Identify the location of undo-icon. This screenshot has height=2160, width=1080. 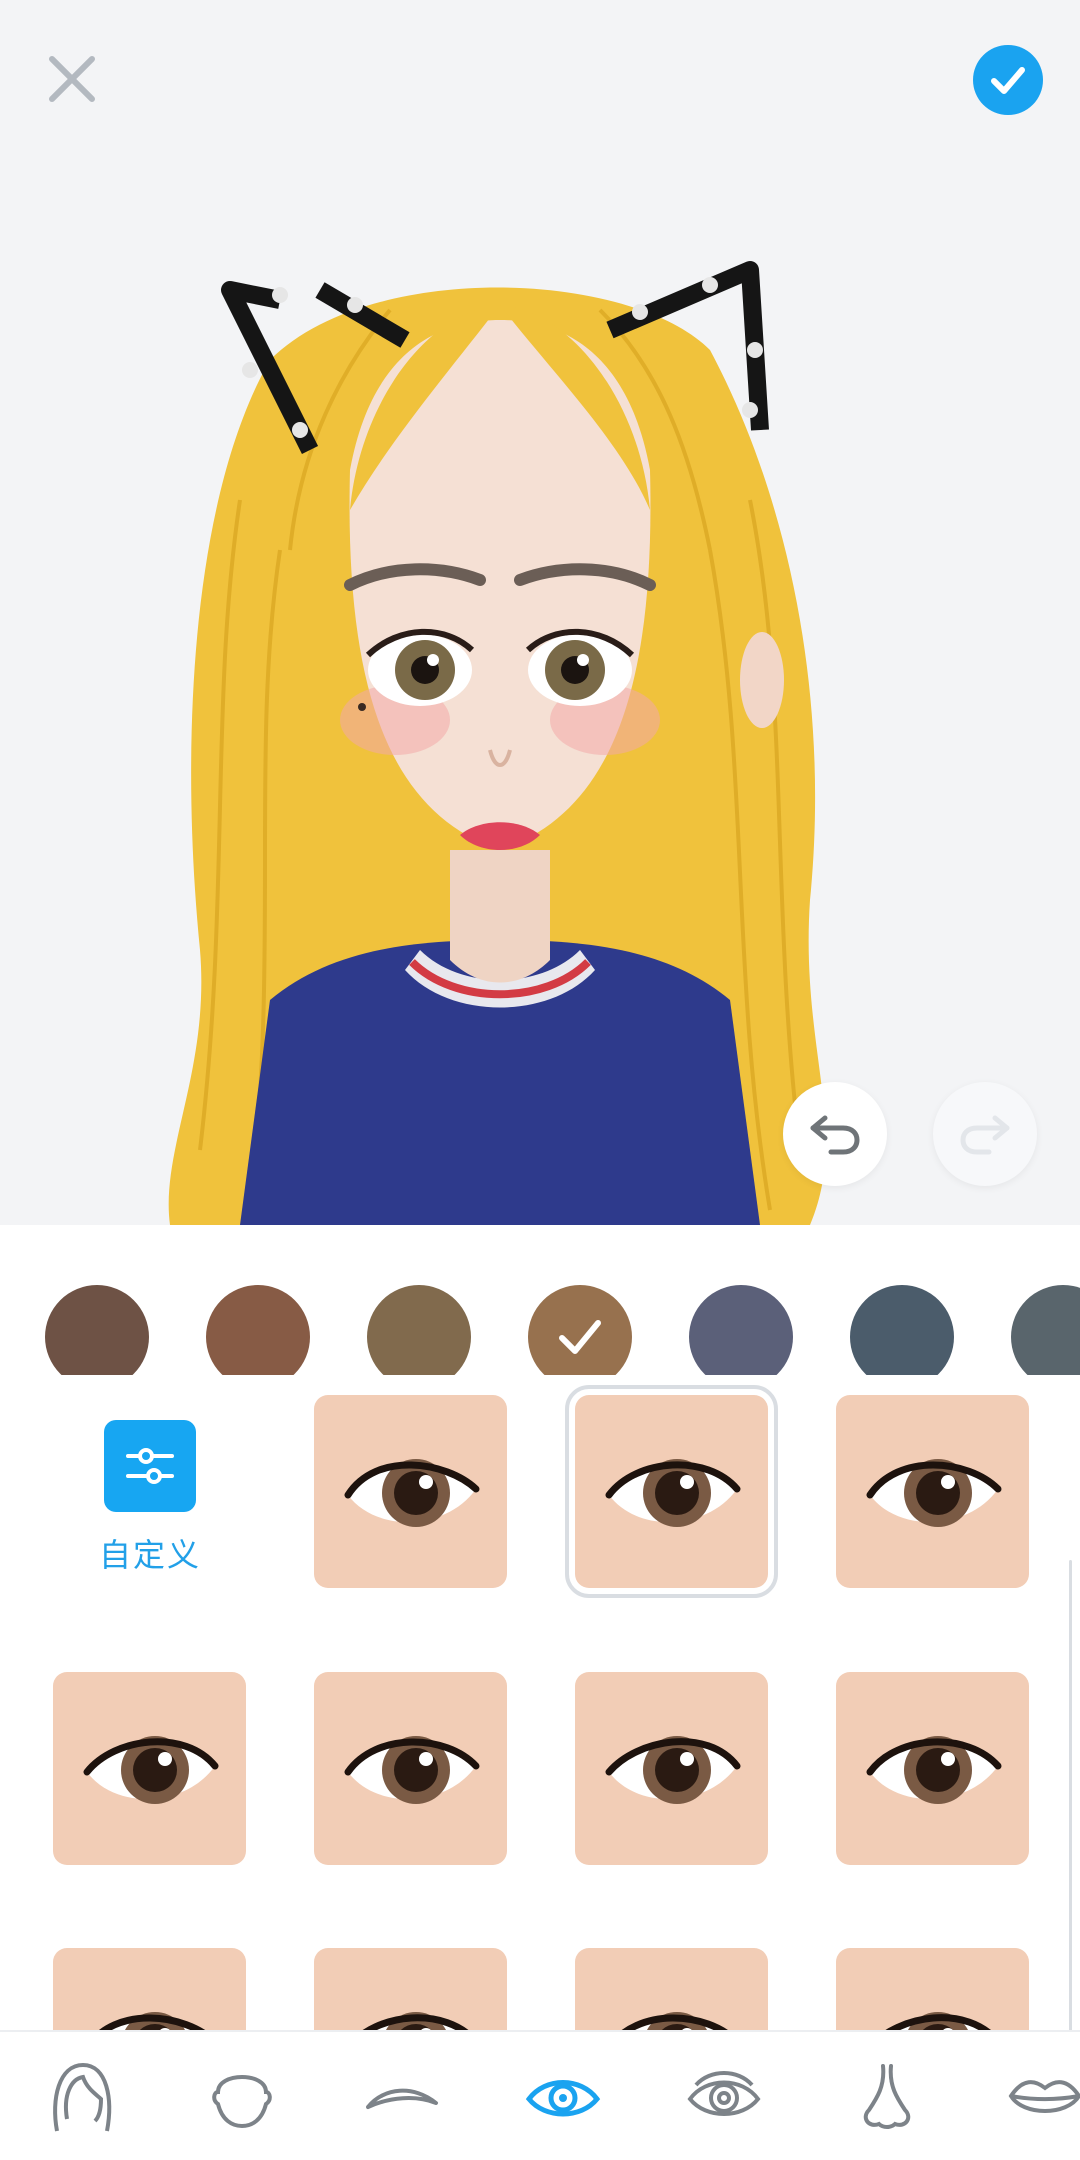
(835, 1135).